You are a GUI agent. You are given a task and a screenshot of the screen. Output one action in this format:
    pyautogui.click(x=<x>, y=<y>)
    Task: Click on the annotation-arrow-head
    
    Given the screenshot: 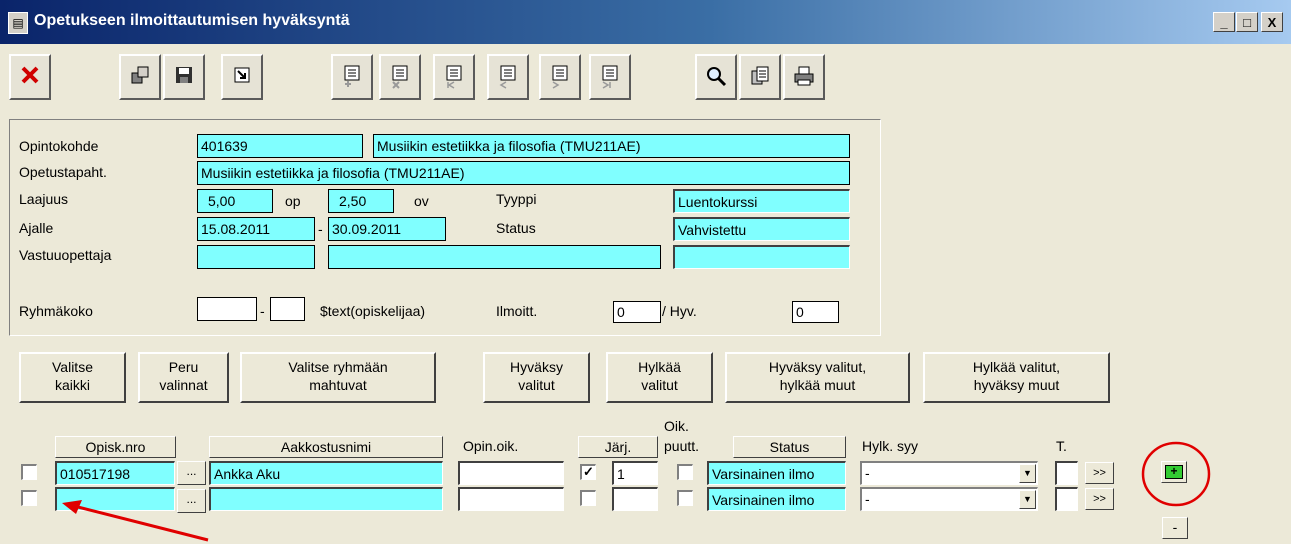 What is the action you would take?
    pyautogui.click(x=72, y=507)
    